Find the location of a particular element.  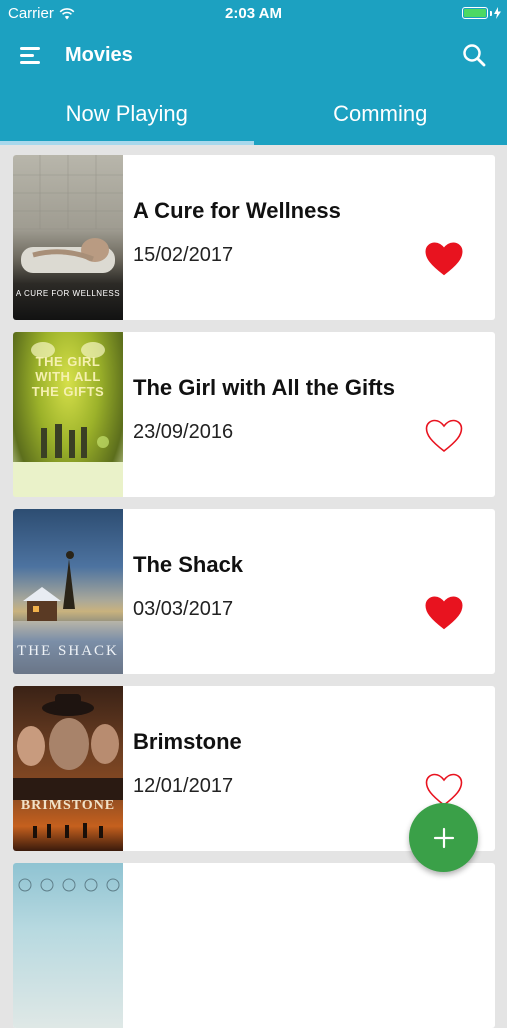

tab-bar: Now Playing Comming is located at coordinates (253, 114).